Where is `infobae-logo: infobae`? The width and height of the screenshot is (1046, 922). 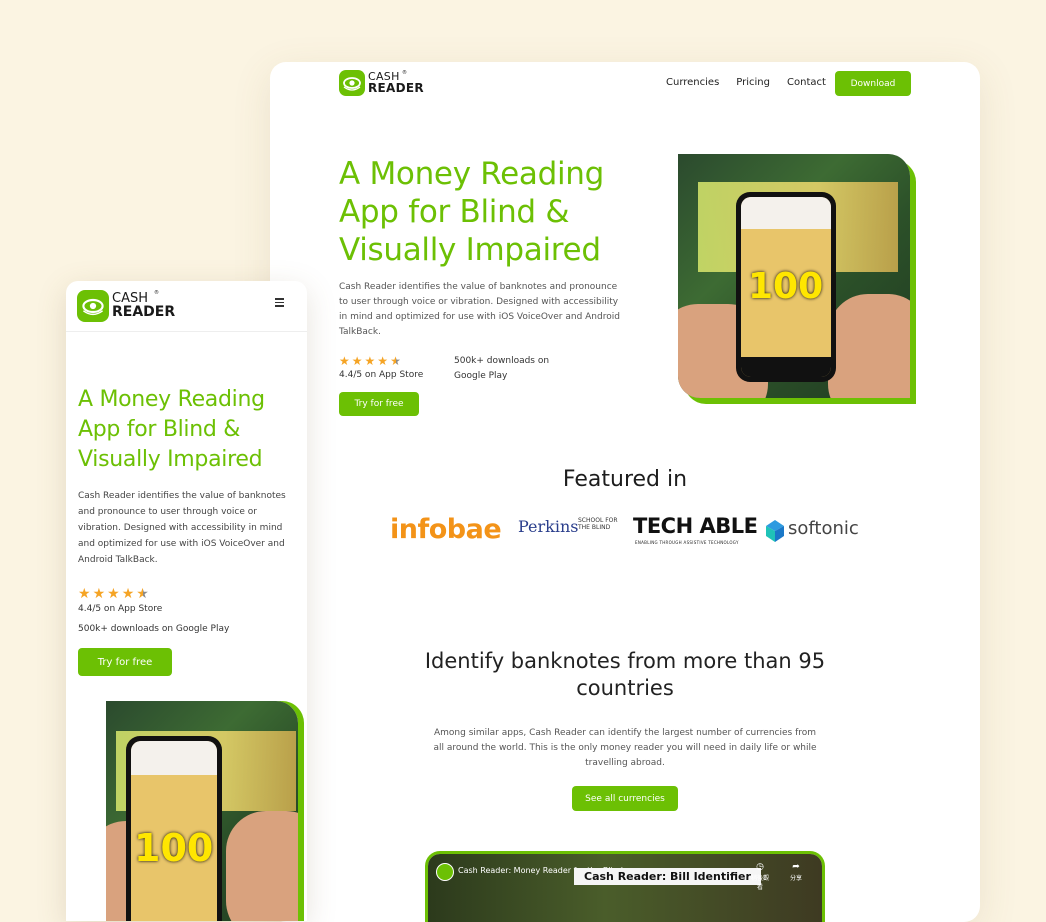
infobae-logo: infobae is located at coordinates (446, 529).